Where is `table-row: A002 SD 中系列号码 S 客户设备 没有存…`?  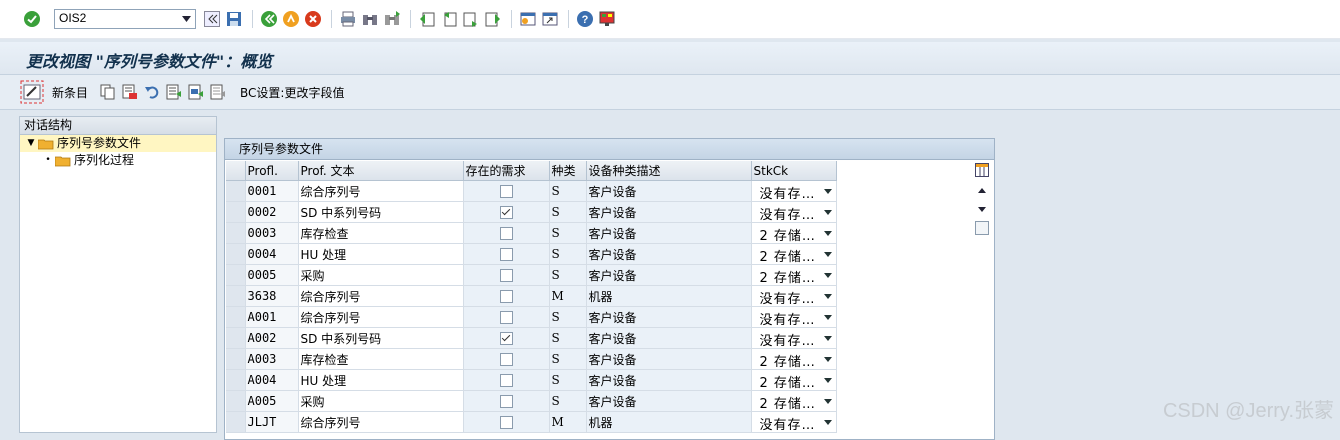
table-row: A002 SD 中系列号码 S 客户设备 没有存… is located at coordinates (531, 338).